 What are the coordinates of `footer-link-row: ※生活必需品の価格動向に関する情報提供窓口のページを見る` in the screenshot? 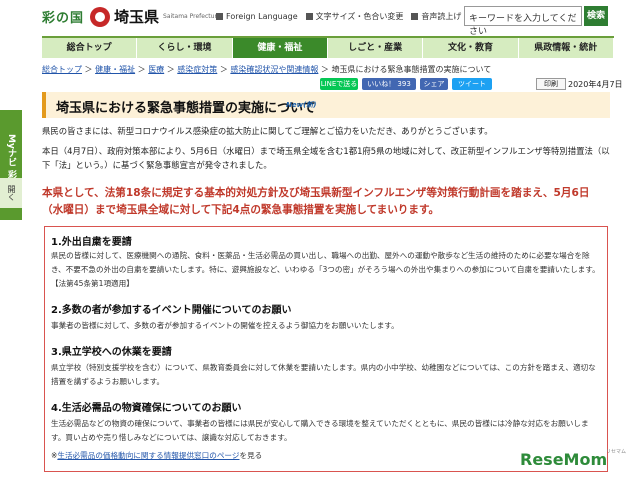 It's located at (157, 455).